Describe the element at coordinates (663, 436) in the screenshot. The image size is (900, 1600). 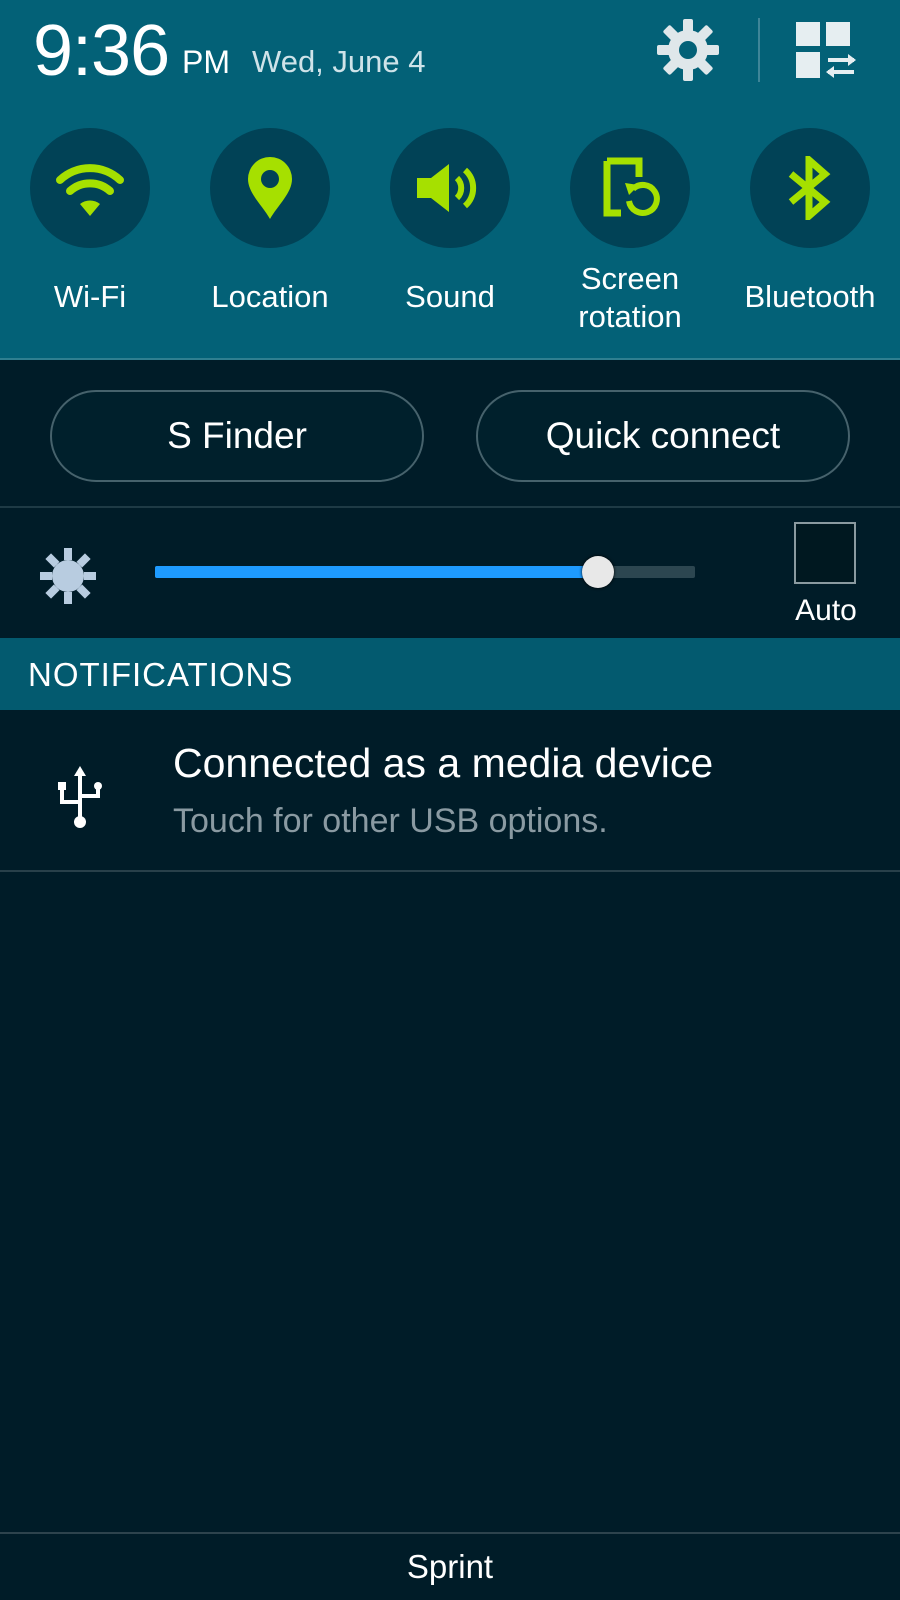
I see `quick-connect-button: Quick connect` at that location.